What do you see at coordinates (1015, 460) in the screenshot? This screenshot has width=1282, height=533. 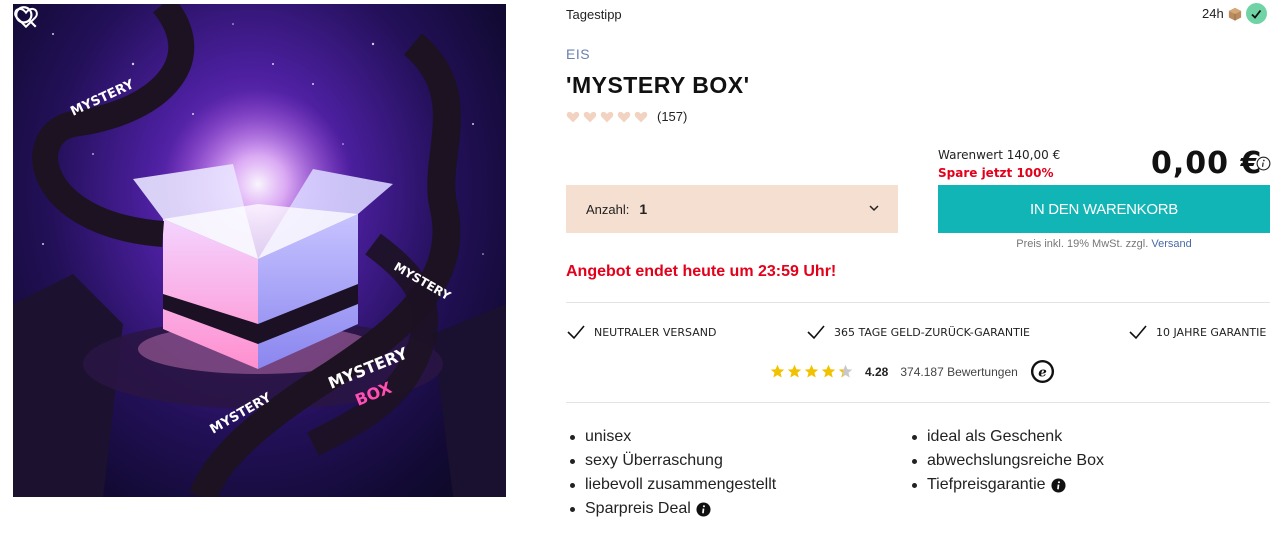 I see `feature-label: abwechslungsreiche Box` at bounding box center [1015, 460].